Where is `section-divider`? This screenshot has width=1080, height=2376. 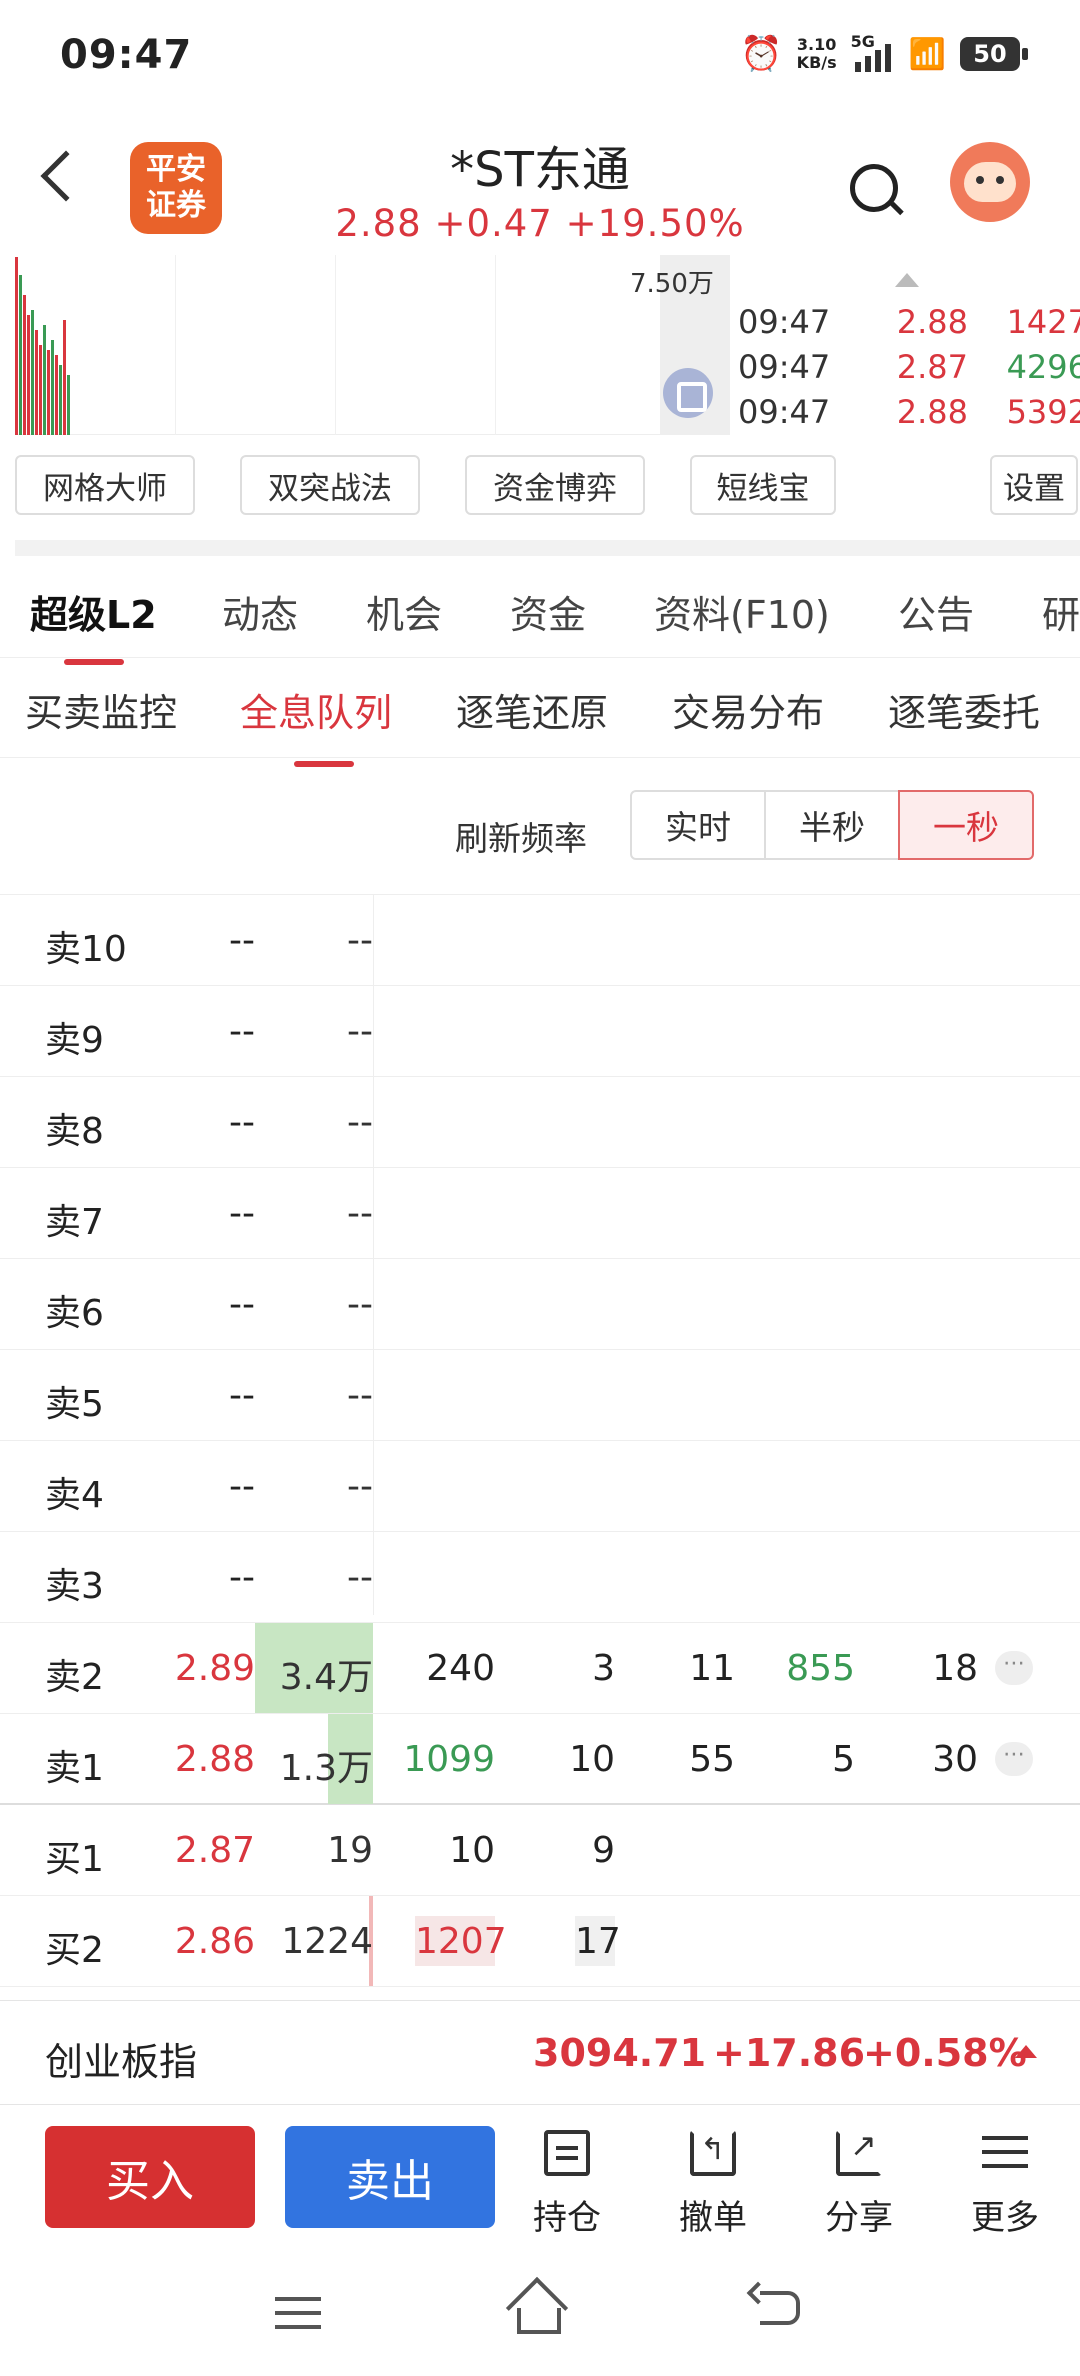 section-divider is located at coordinates (547, 548).